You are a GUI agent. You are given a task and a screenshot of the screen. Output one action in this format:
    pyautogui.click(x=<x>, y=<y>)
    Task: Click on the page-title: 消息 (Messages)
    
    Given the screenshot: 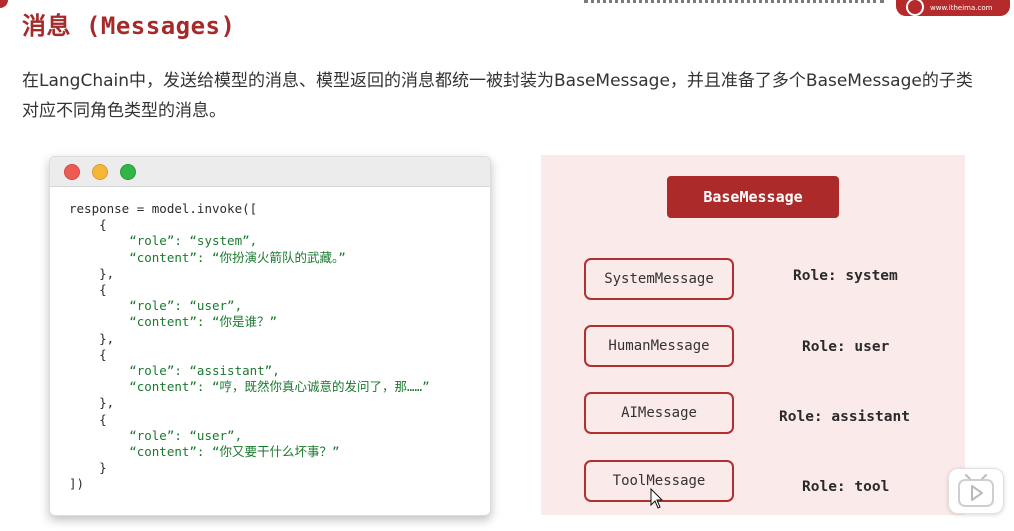 What is the action you would take?
    pyautogui.click(x=129, y=26)
    